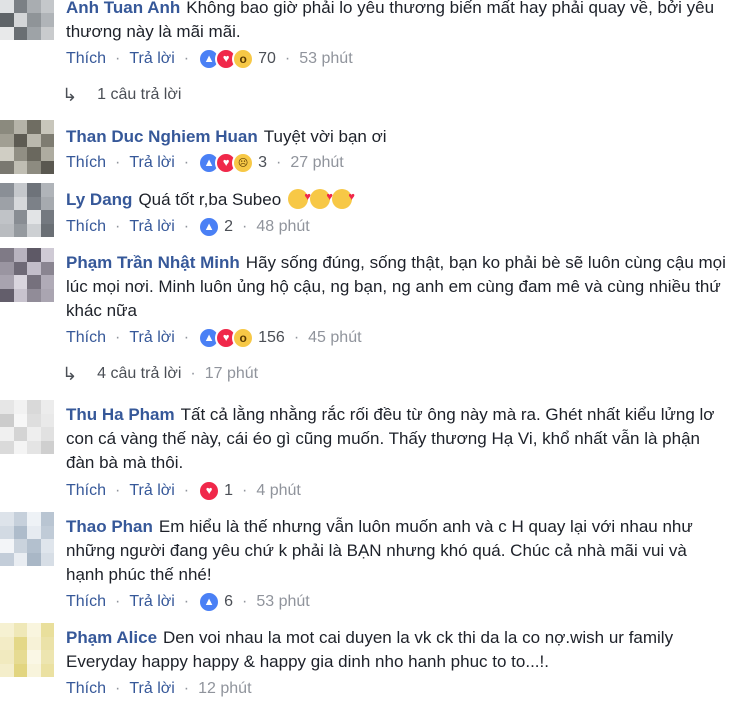 This screenshot has width=744, height=704. What do you see at coordinates (278, 491) in the screenshot?
I see `timestamp: 4 phút` at bounding box center [278, 491].